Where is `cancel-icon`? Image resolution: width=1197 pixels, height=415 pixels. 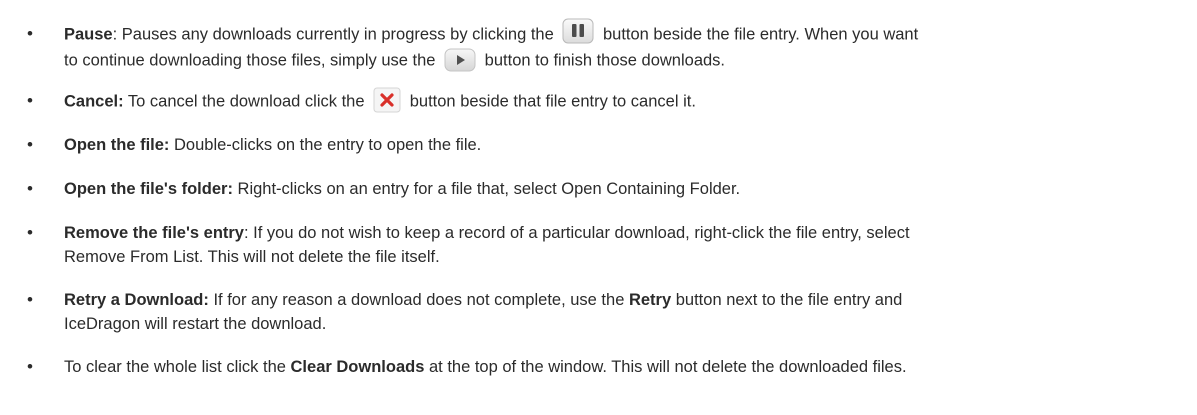 cancel-icon is located at coordinates (387, 100).